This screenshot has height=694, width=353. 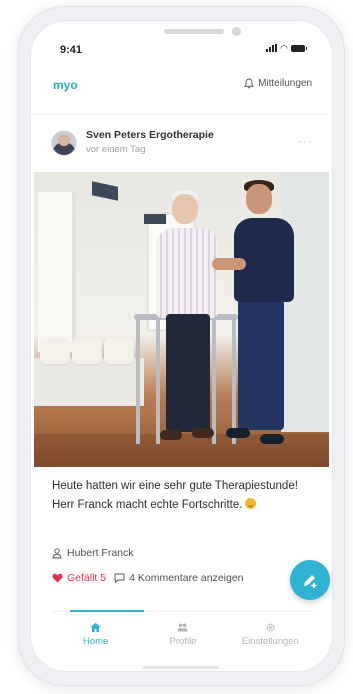 I want to click on notifications-label: Mitteilungen, so click(x=285, y=83).